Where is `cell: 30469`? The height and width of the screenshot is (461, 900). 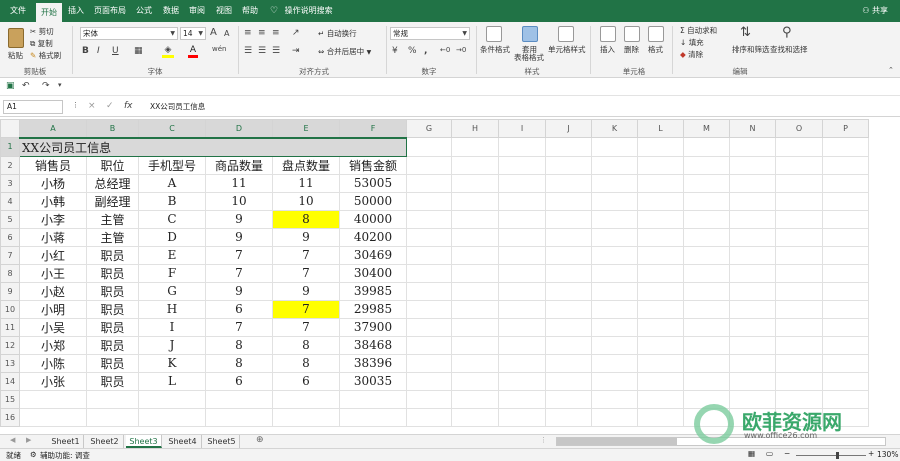
cell: 30469 is located at coordinates (373, 255).